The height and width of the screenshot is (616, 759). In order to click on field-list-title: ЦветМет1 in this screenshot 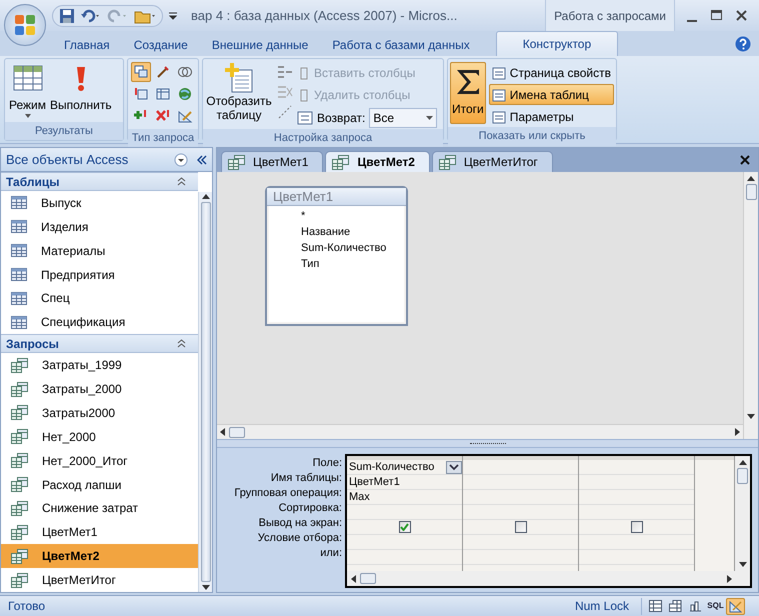, I will do `click(336, 197)`.